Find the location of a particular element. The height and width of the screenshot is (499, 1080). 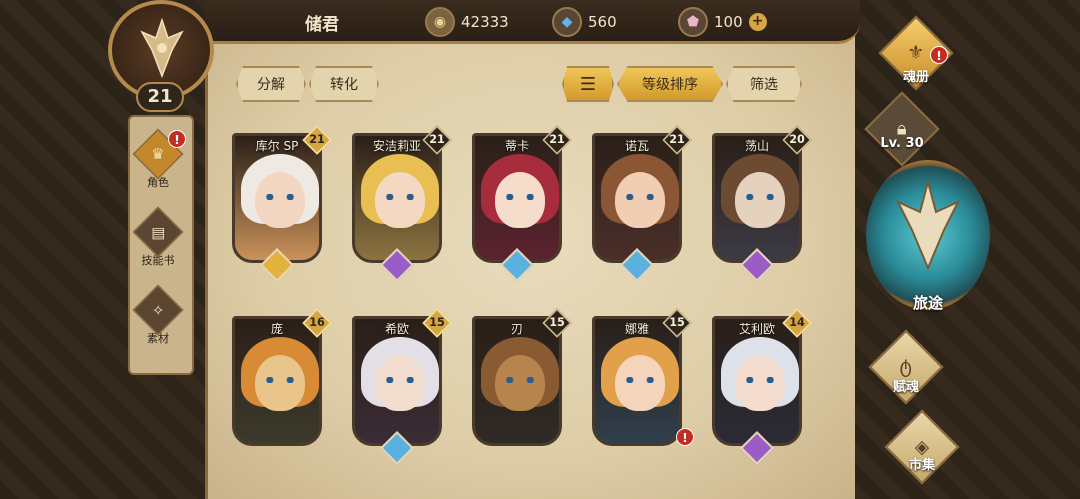

gold-resource: ◉ 42333 is located at coordinates (467, 22).